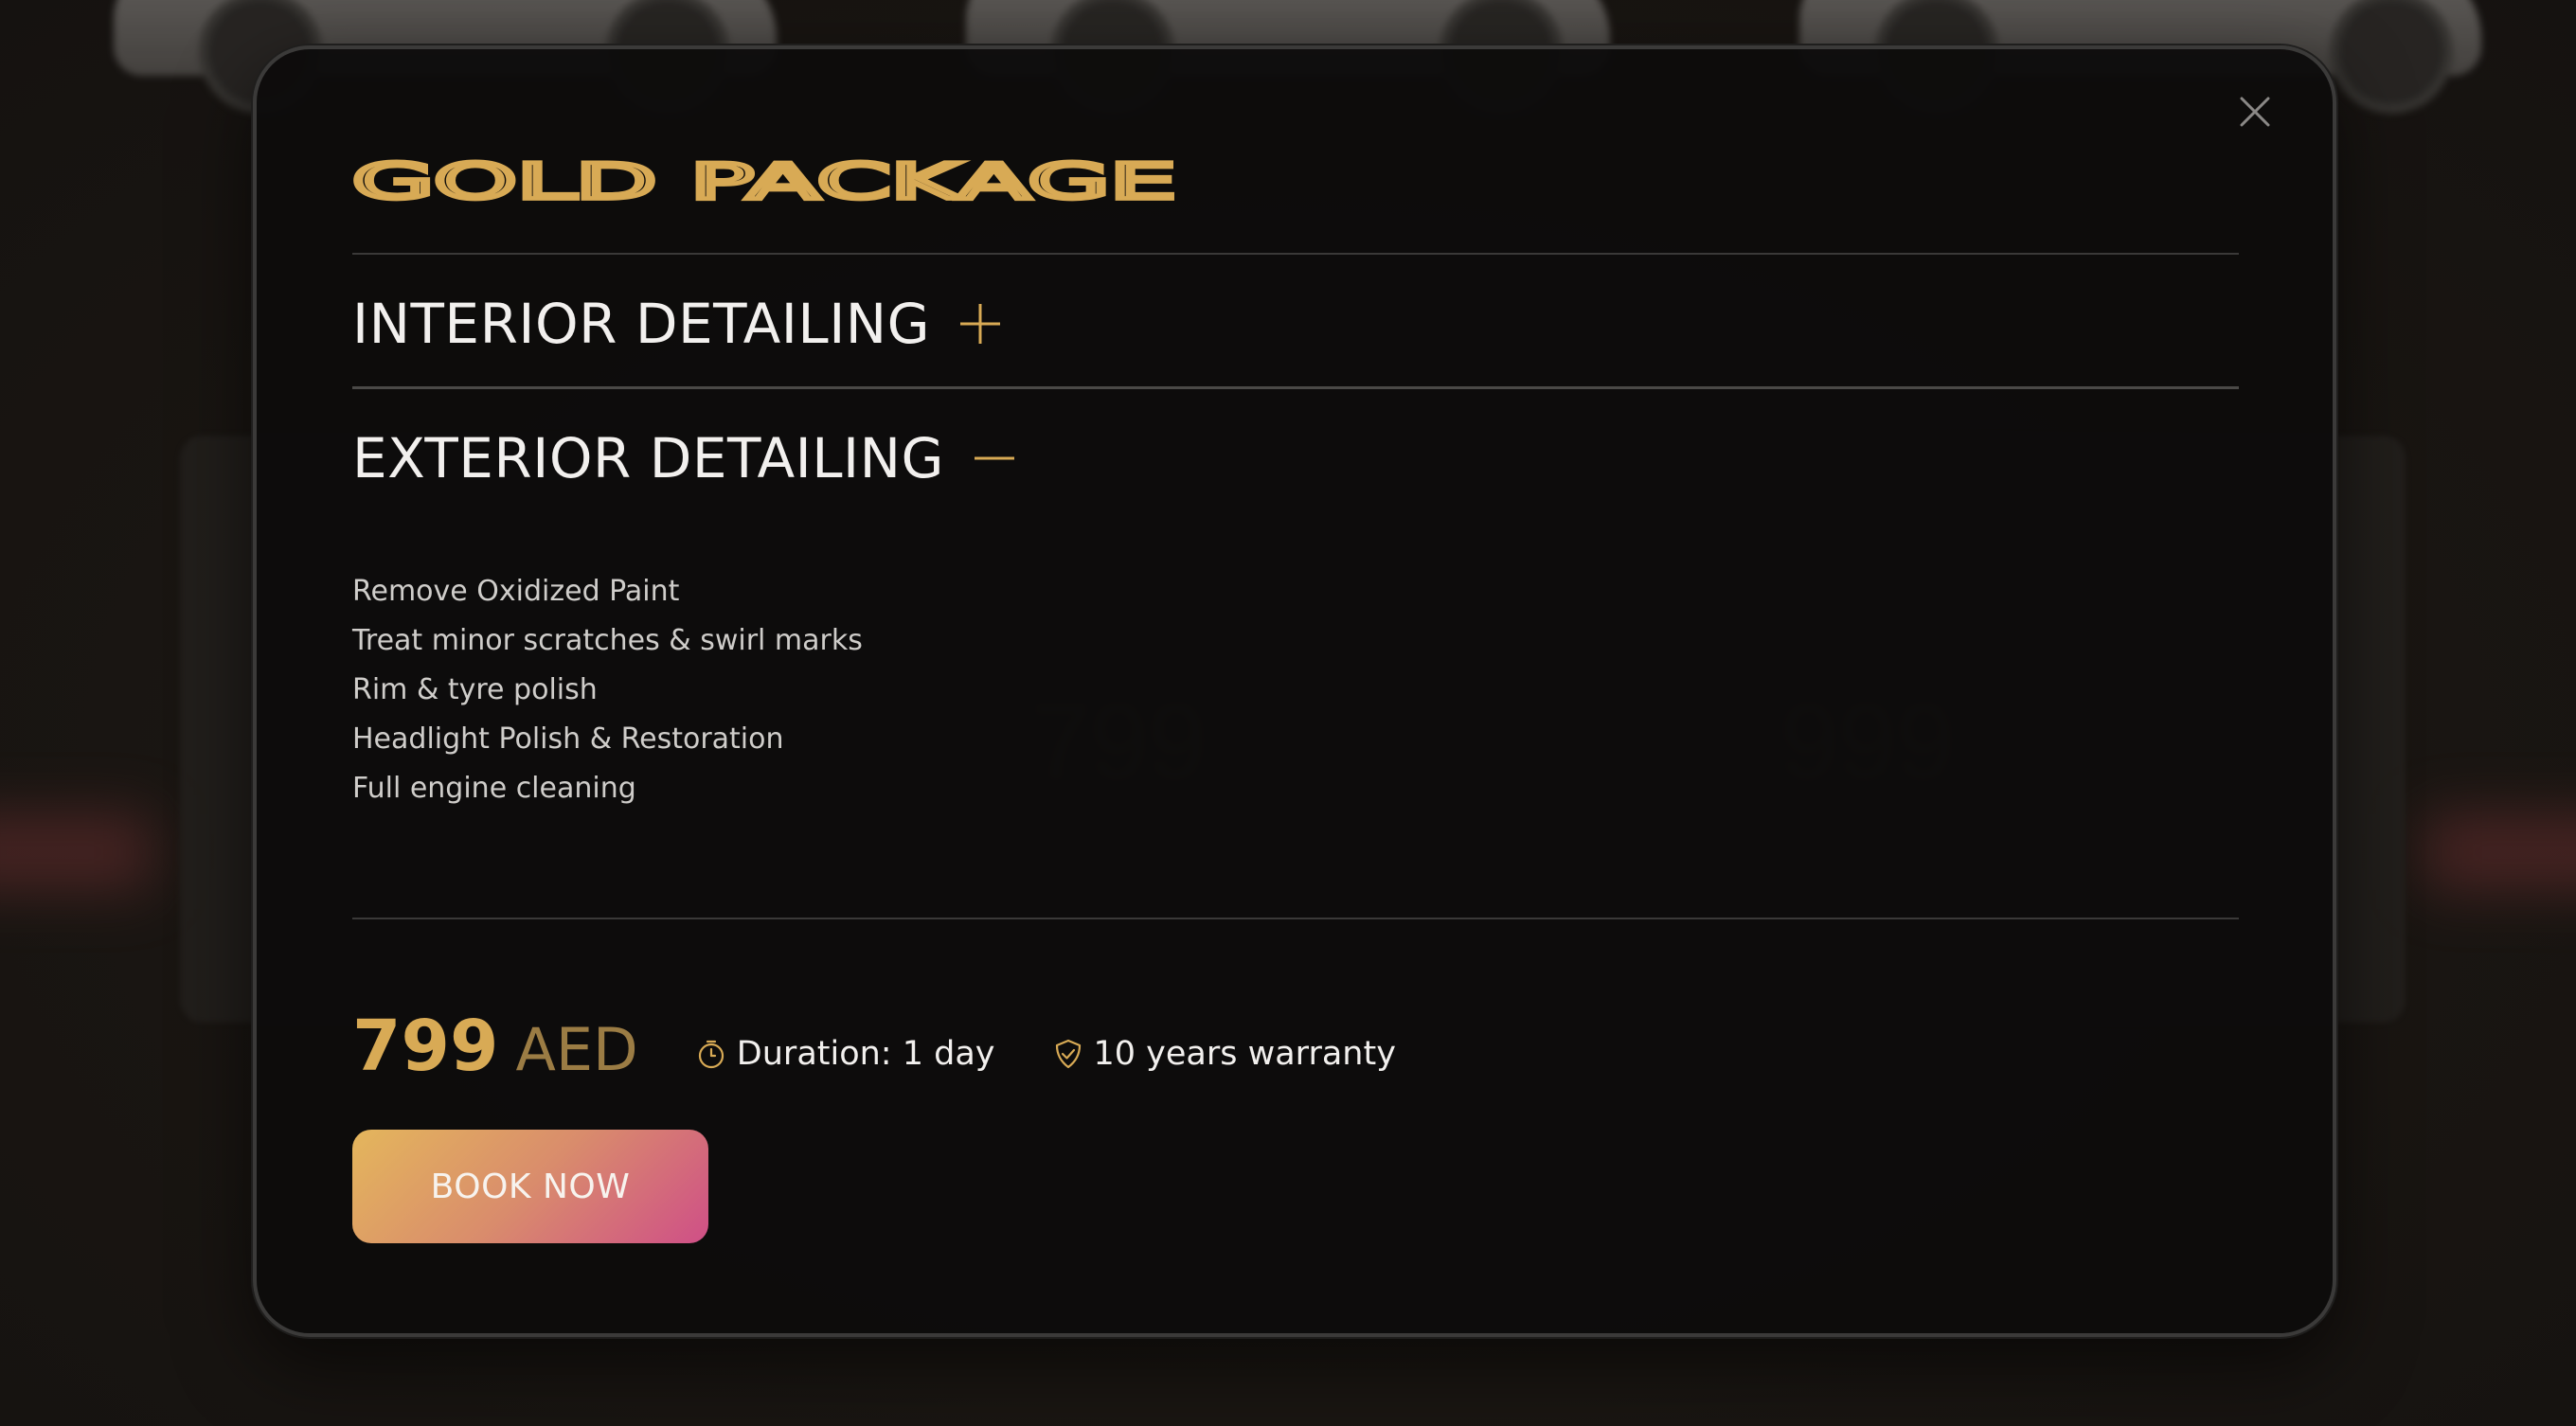 This screenshot has height=1426, width=2576. I want to click on close-button, so click(2255, 111).